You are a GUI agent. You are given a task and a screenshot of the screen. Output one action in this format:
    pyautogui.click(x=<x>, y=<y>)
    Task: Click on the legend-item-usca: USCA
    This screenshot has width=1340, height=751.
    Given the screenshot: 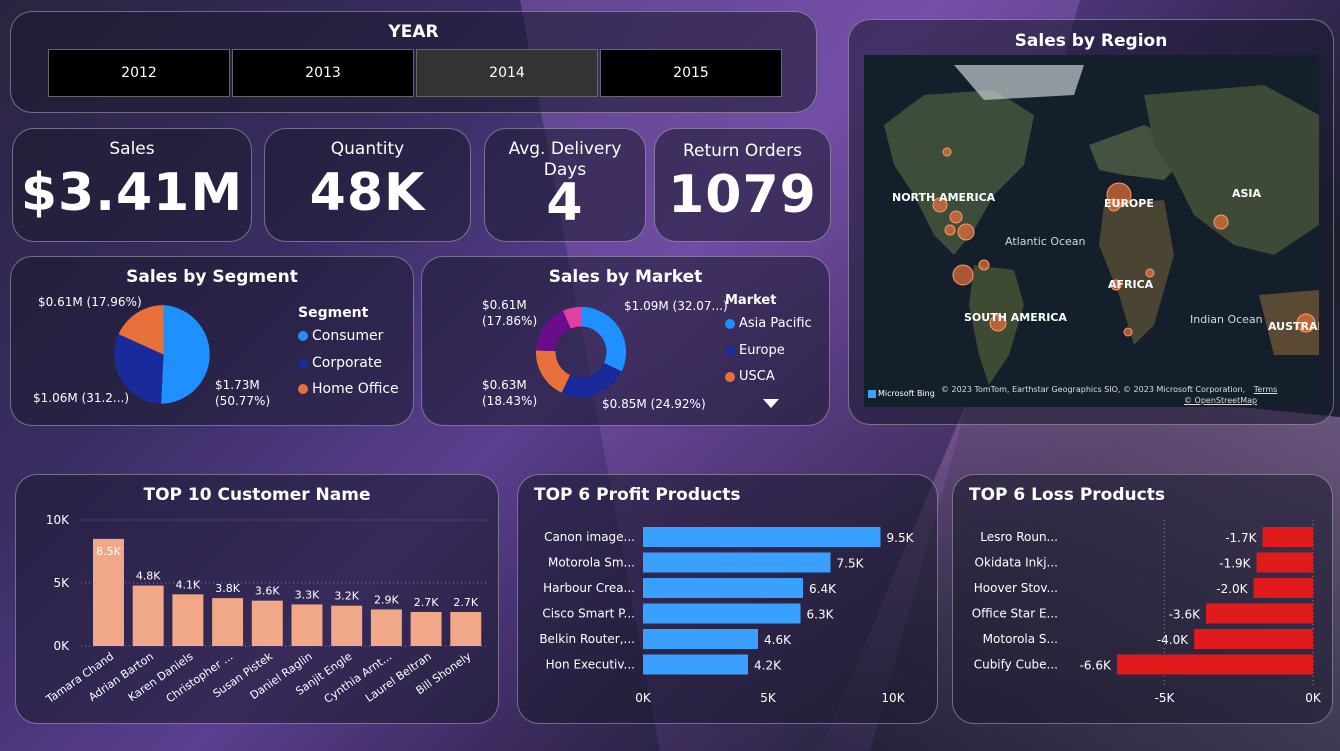 What is the action you would take?
    pyautogui.click(x=750, y=376)
    